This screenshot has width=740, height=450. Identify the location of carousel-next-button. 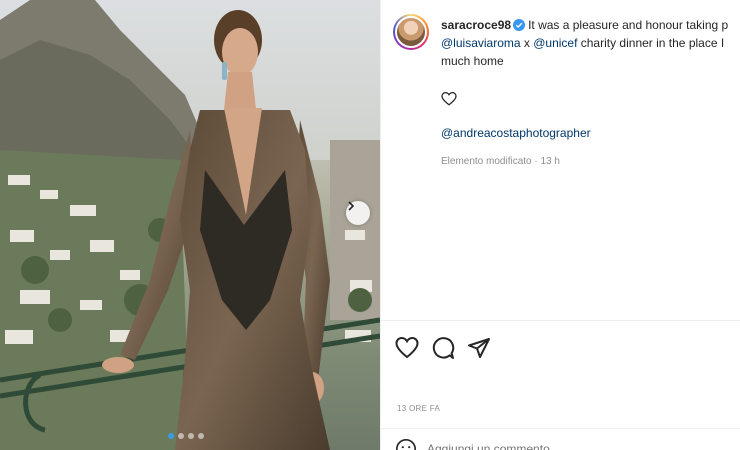
(358, 213).